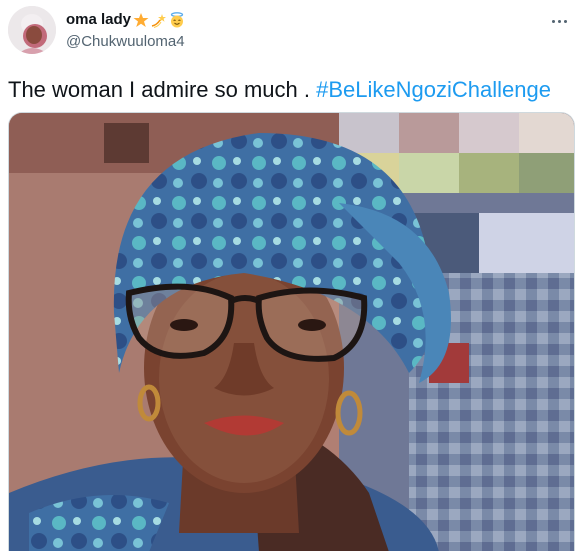 The width and height of the screenshot is (578, 551). Describe the element at coordinates (98, 20) in the screenshot. I see `author-display-name: oma lady` at that location.